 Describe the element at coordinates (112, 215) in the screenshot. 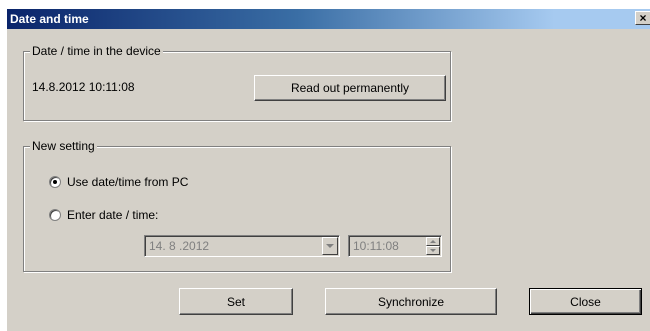

I see `enter-time-label: Enter date / time:` at that location.